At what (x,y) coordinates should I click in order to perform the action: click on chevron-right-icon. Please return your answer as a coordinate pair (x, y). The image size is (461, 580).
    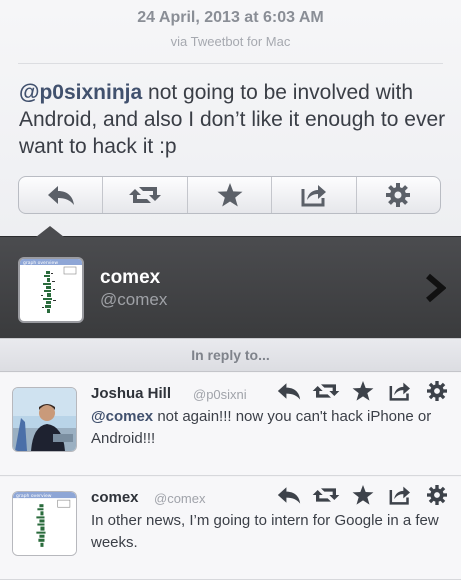
    Looking at the image, I should click on (436, 288).